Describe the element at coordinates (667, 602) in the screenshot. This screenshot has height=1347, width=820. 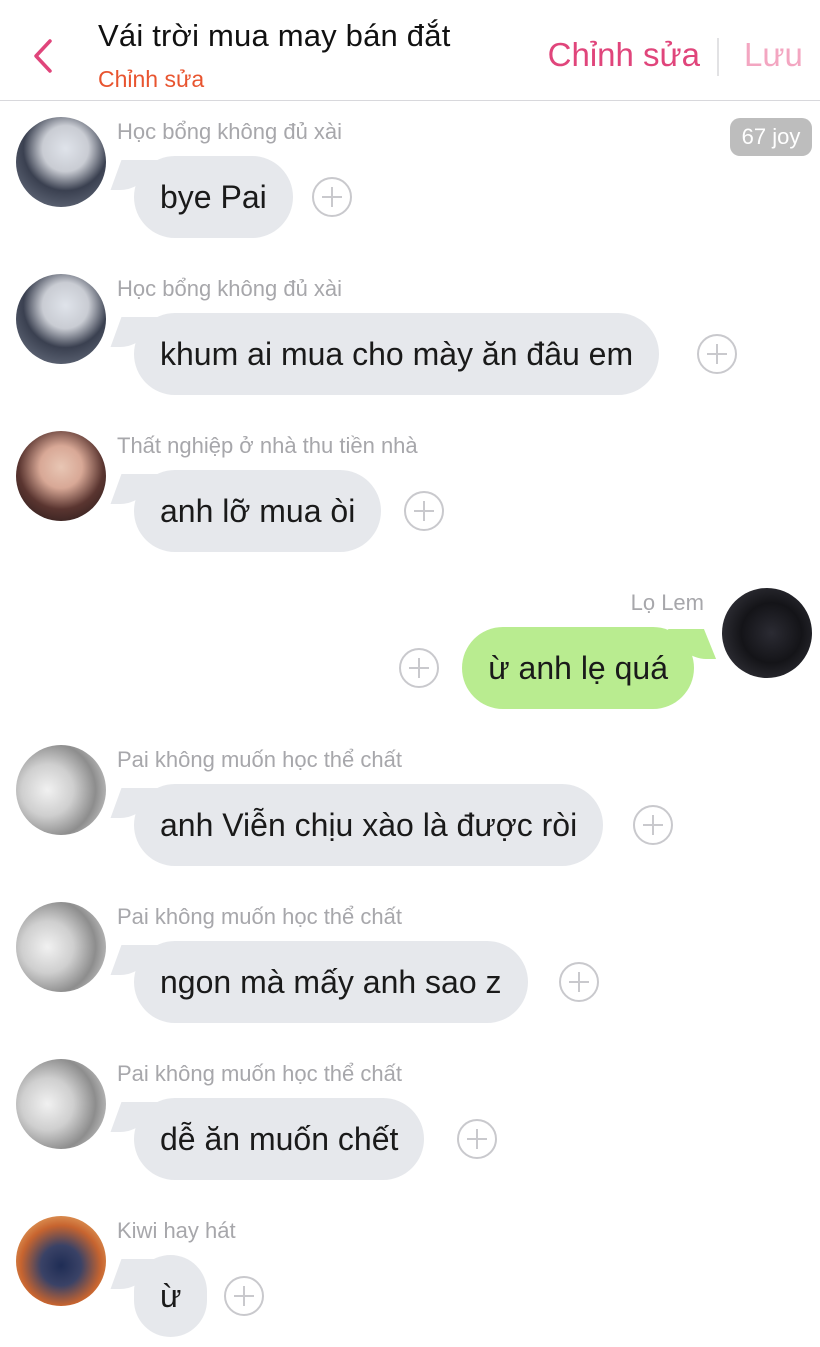
I see `sender-name: Lọ Lem` at that location.